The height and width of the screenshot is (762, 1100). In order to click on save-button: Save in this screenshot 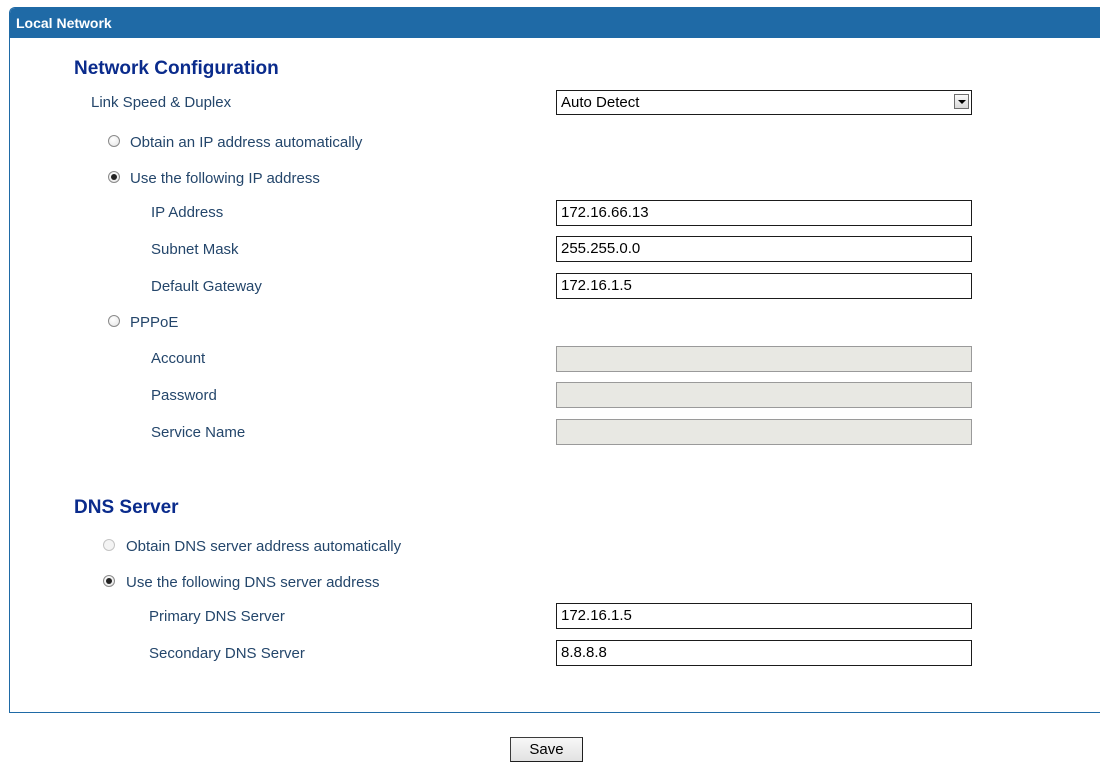, I will do `click(546, 749)`.